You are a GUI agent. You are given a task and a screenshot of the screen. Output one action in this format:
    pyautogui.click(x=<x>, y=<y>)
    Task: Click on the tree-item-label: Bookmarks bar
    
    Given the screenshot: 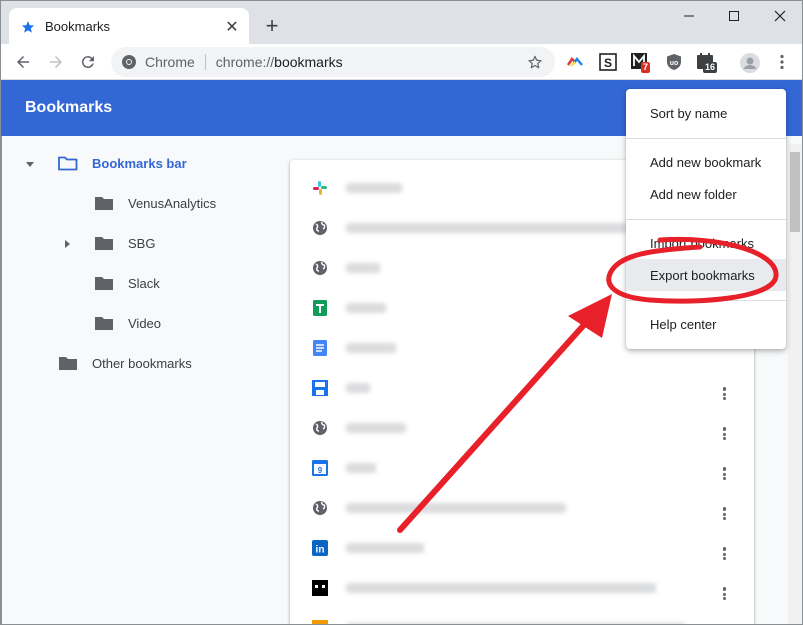 What is the action you would take?
    pyautogui.click(x=139, y=163)
    